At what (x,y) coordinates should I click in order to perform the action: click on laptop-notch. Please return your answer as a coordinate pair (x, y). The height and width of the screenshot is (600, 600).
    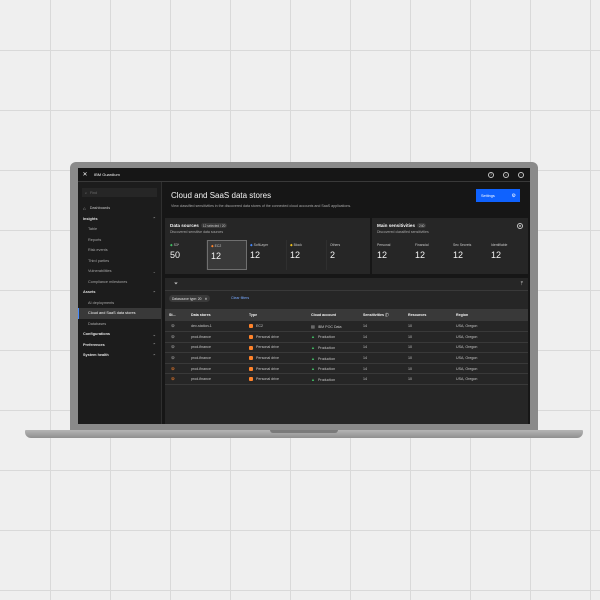
    Looking at the image, I should click on (304, 431).